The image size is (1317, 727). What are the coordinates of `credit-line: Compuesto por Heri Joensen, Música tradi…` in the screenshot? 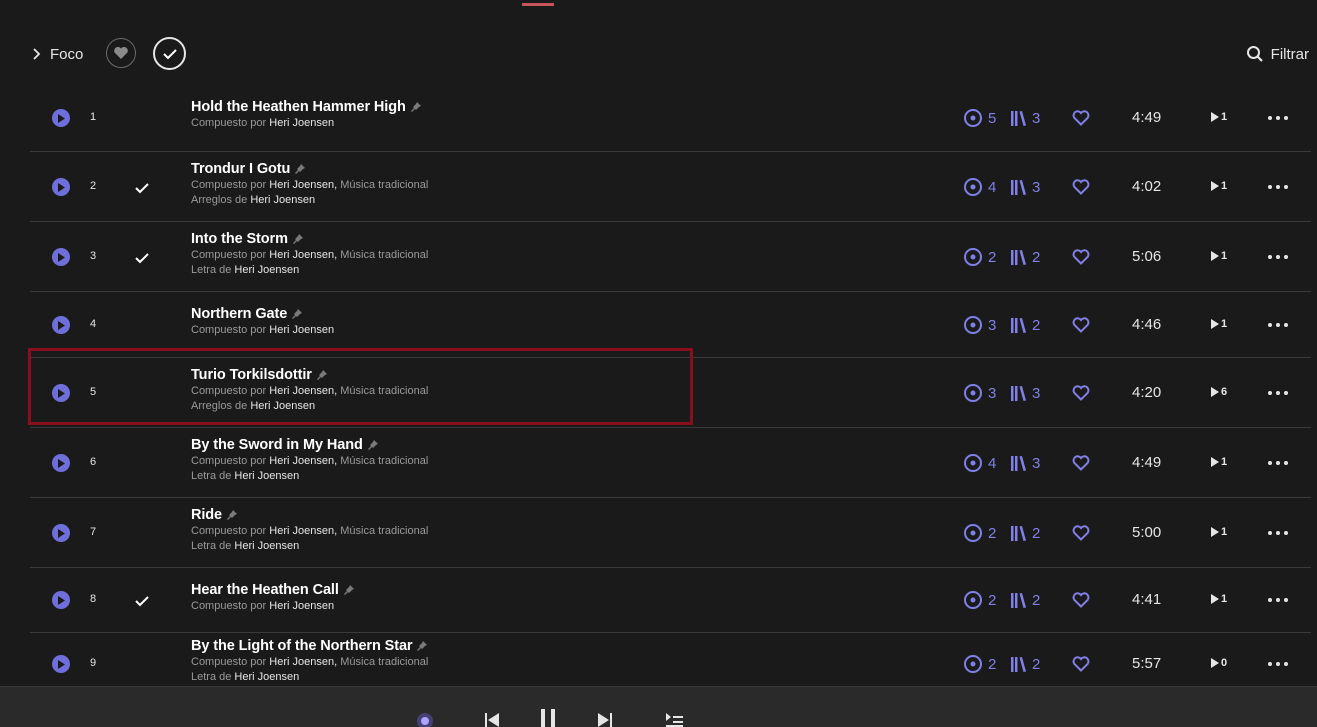 It's located at (310, 531).